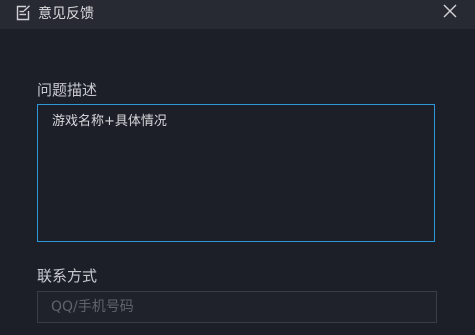 The width and height of the screenshot is (475, 335). What do you see at coordinates (237, 307) in the screenshot?
I see `contact-input: QQ/手机号码` at bounding box center [237, 307].